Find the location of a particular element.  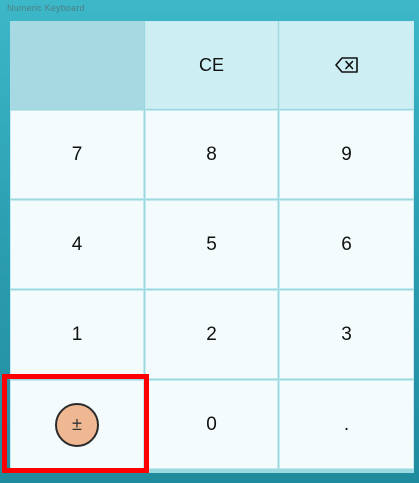

key-0: 0 is located at coordinates (211, 424).